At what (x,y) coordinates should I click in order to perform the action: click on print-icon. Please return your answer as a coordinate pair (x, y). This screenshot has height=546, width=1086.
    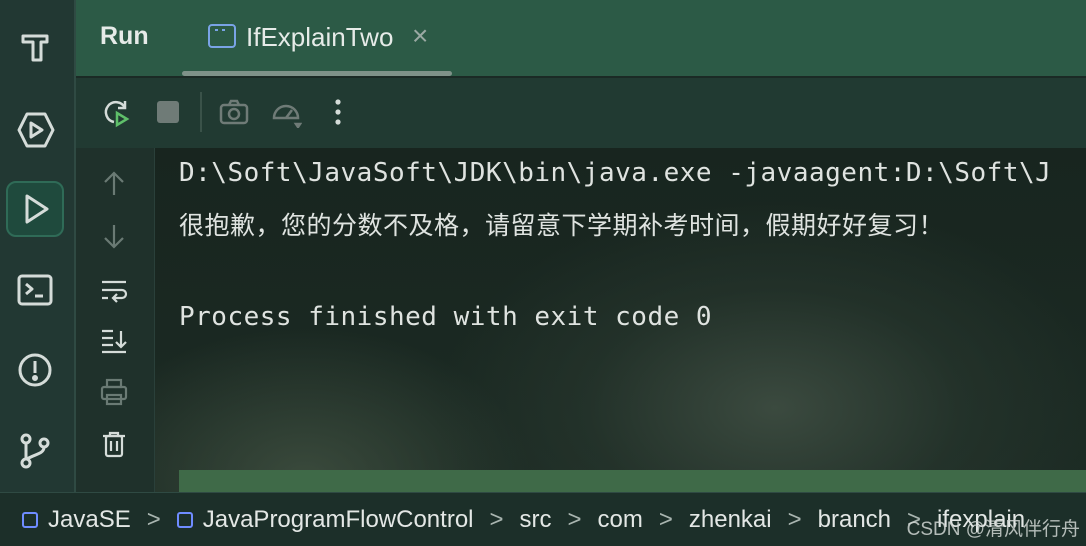
    Looking at the image, I should click on (114, 392).